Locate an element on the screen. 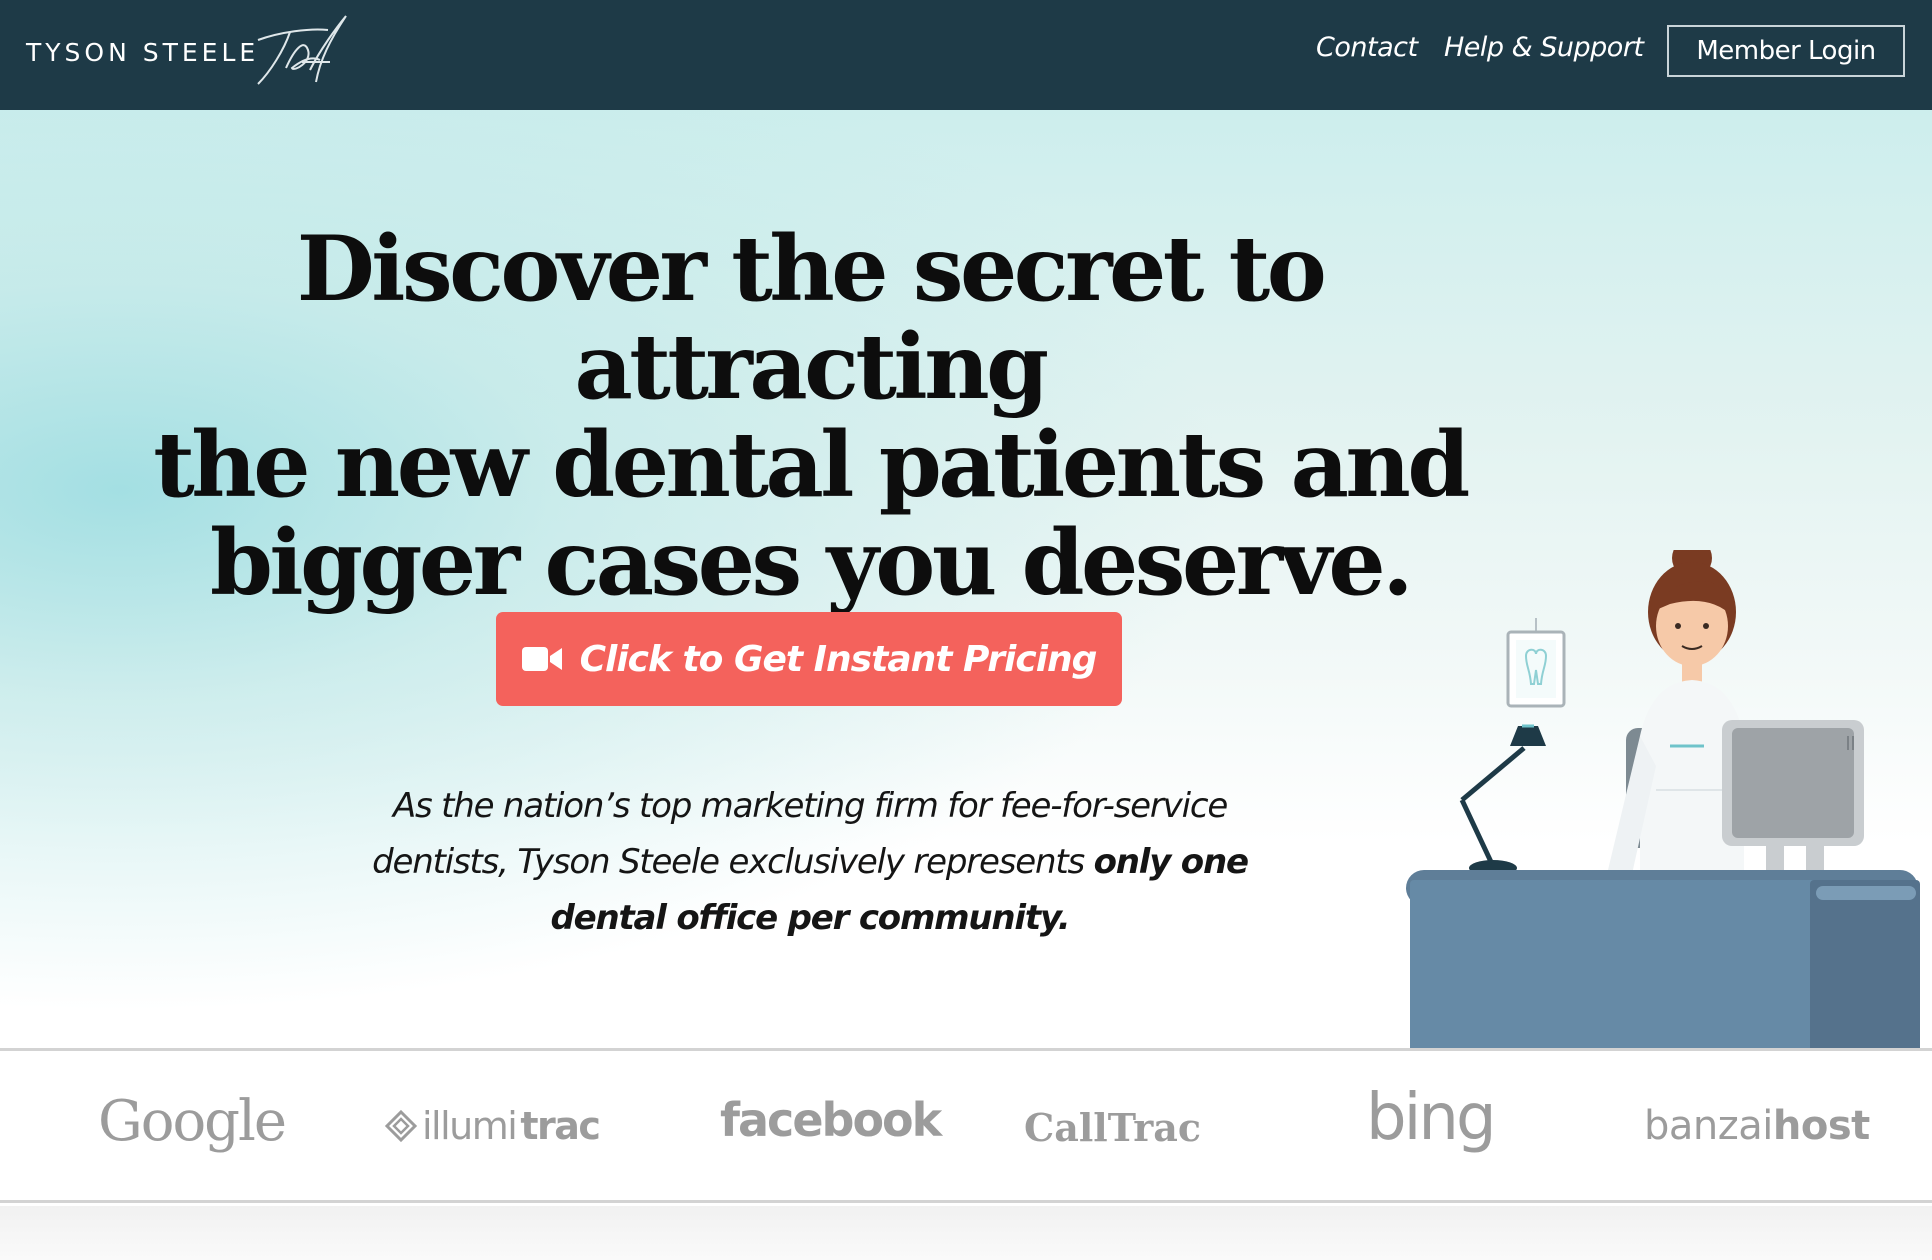 Image resolution: width=1932 pixels, height=1260 pixels. help-support-link: Help & Support is located at coordinates (1544, 47).